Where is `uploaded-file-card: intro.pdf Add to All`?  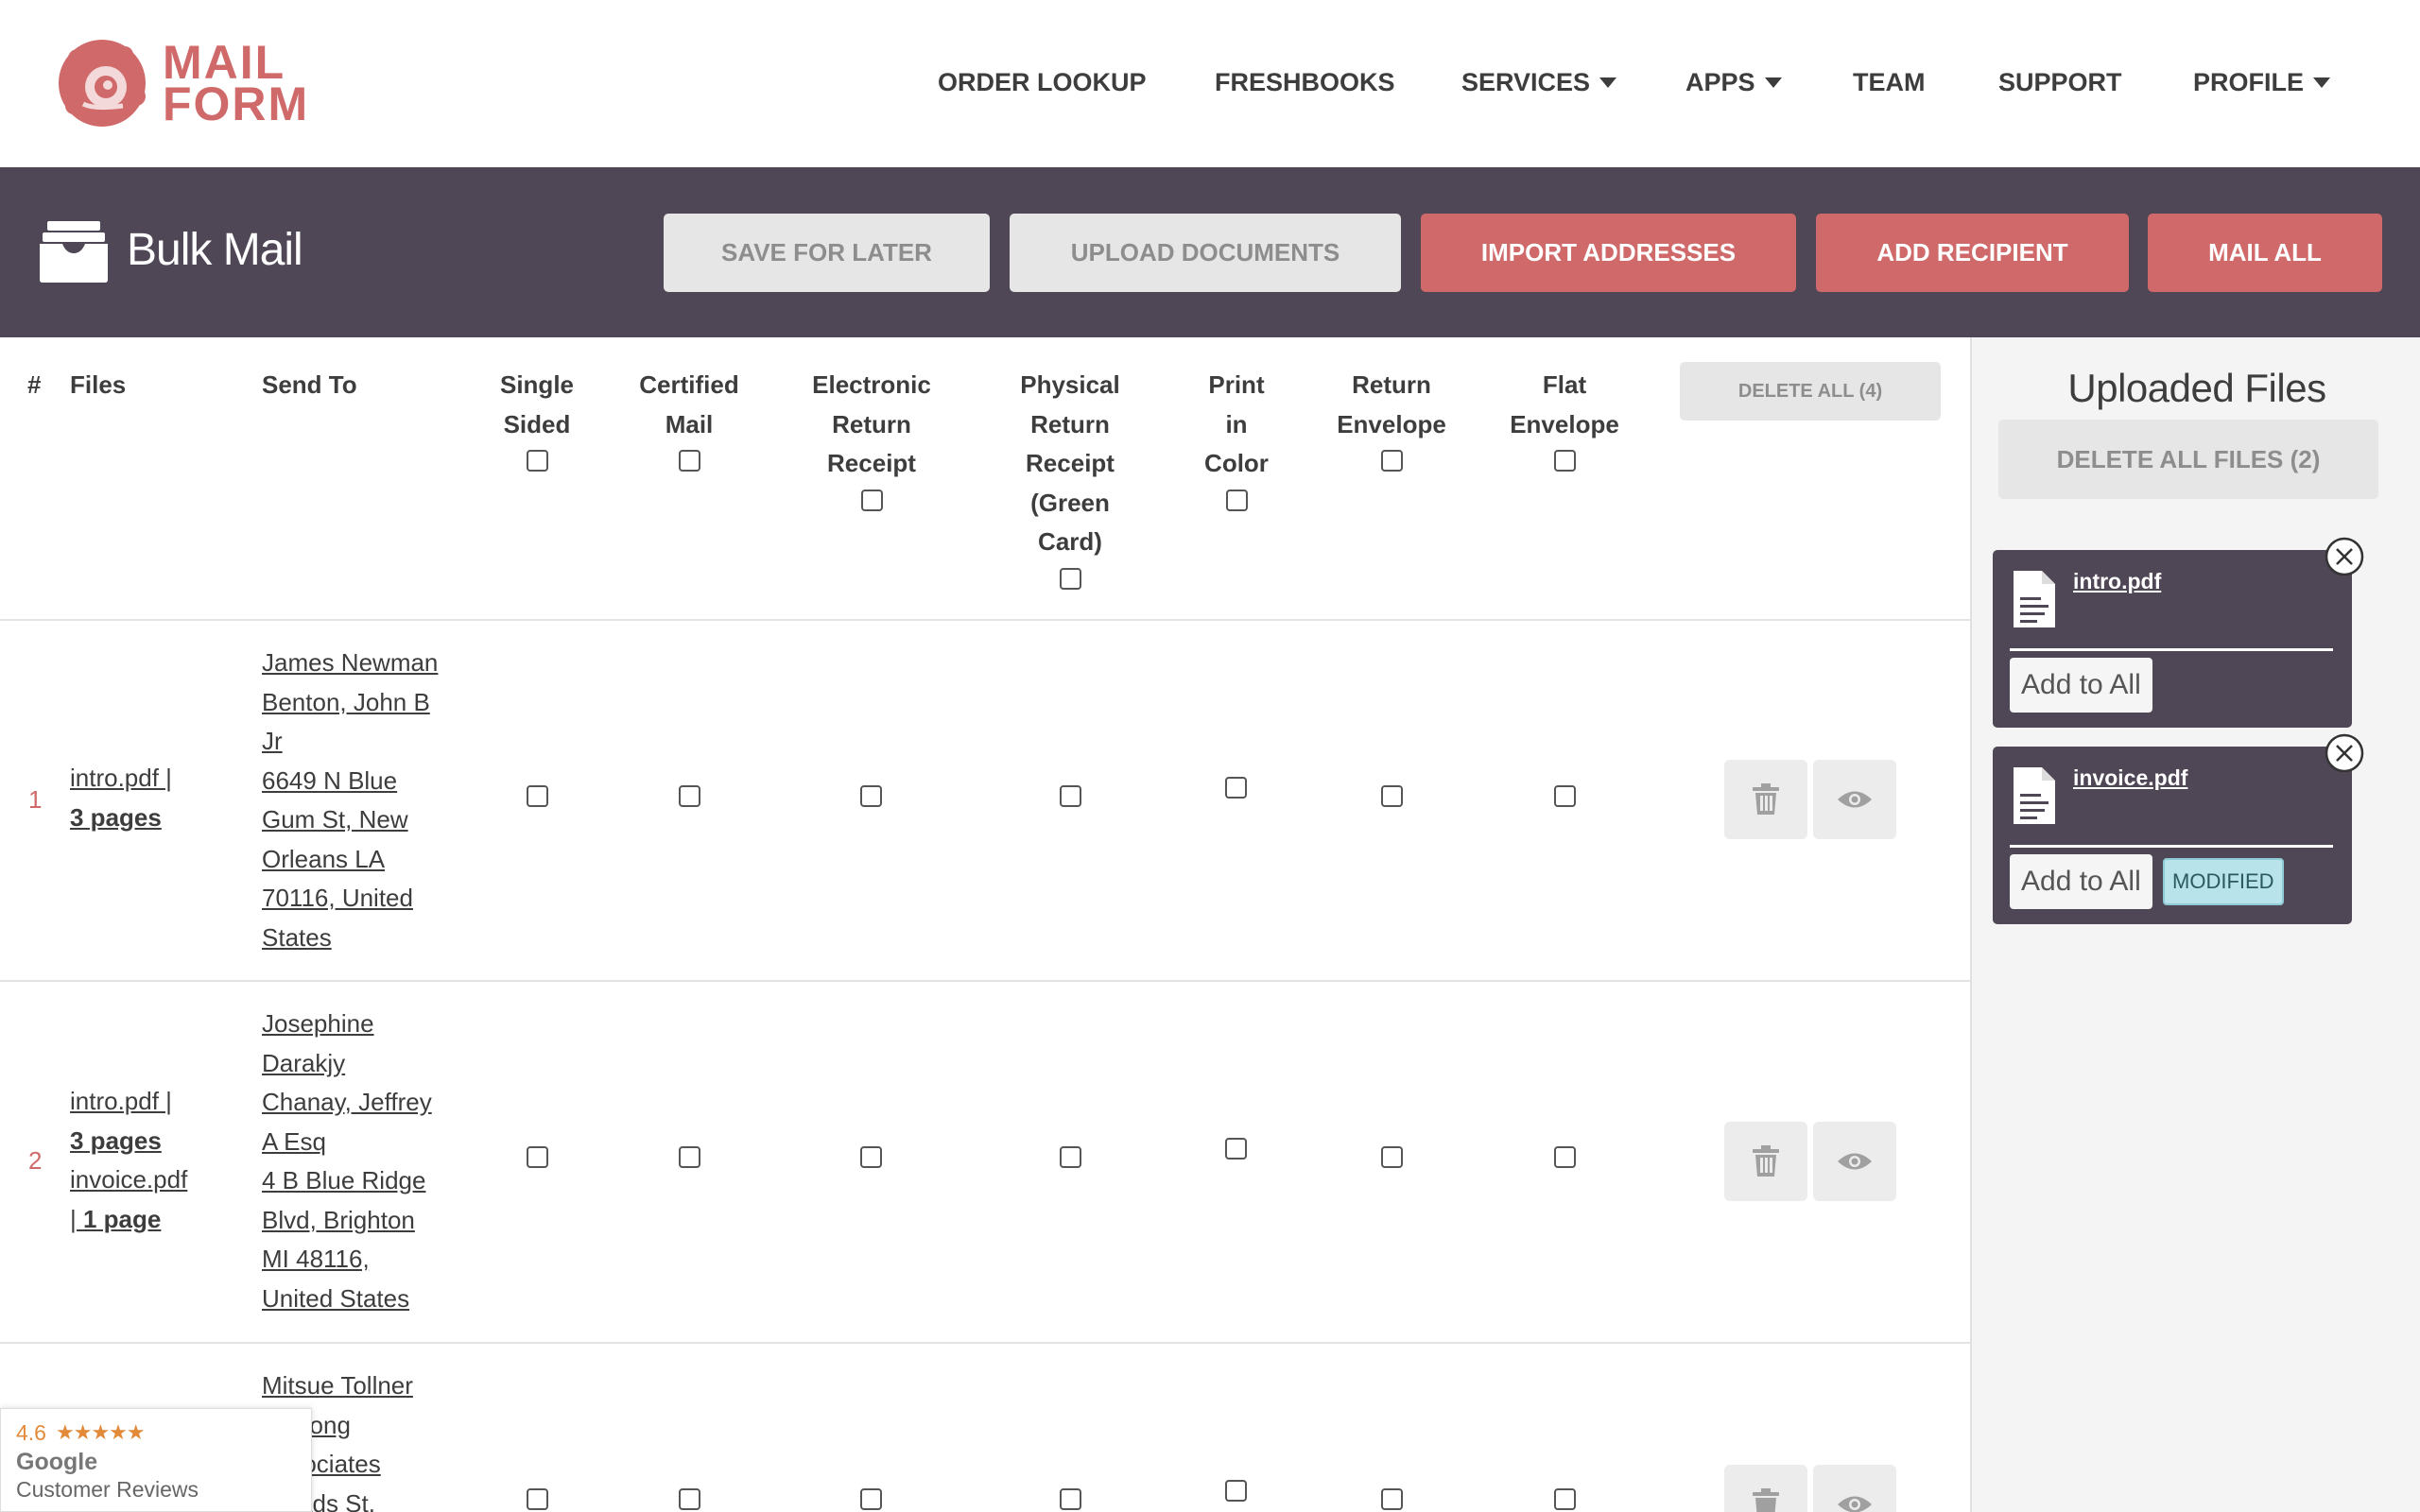
uploaded-file-card: intro.pdf Add to All is located at coordinates (2178, 632).